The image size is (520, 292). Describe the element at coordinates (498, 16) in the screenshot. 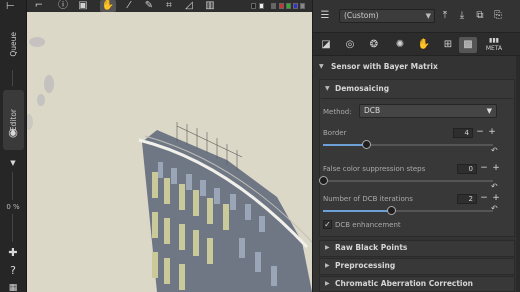

I see `paste-profile-icon: ⎘` at that location.